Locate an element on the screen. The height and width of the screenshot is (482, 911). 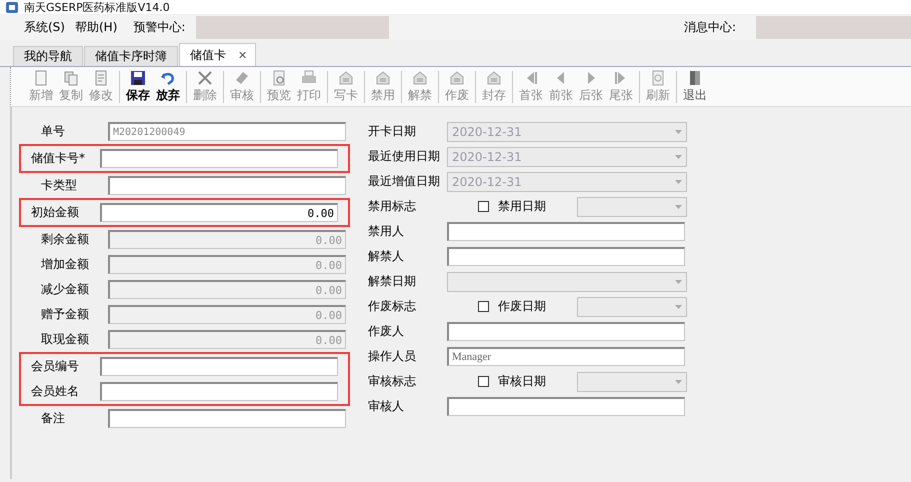
field-label: 开卡日期 is located at coordinates (392, 131).